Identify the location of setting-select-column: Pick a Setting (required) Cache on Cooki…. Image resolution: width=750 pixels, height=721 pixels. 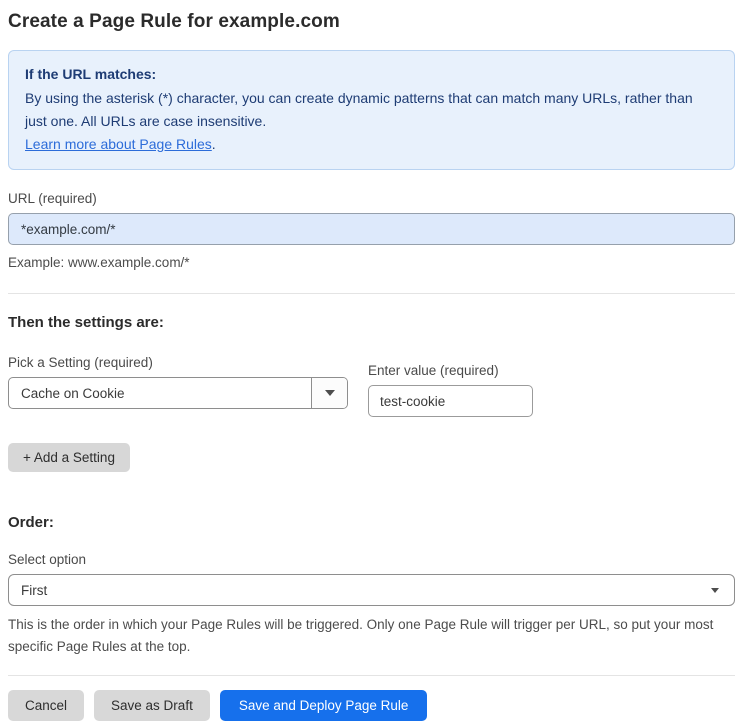
(178, 382).